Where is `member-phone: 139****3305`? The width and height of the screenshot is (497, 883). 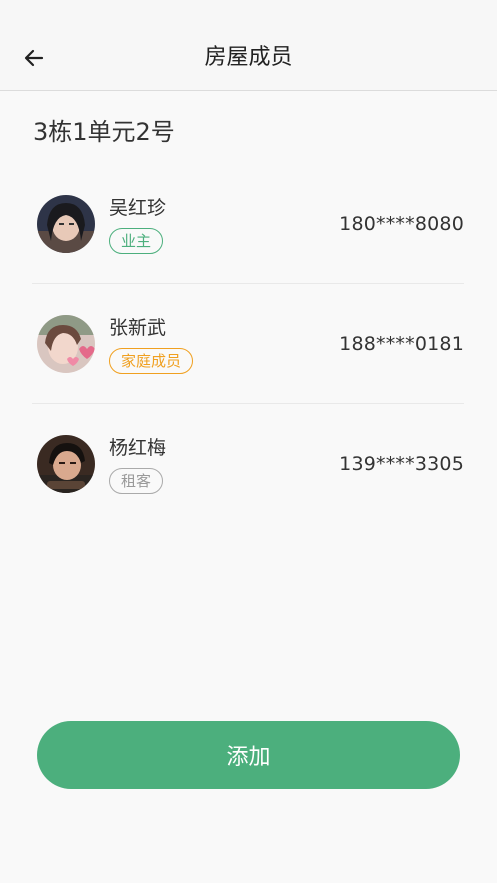
member-phone: 139****3305 is located at coordinates (401, 464).